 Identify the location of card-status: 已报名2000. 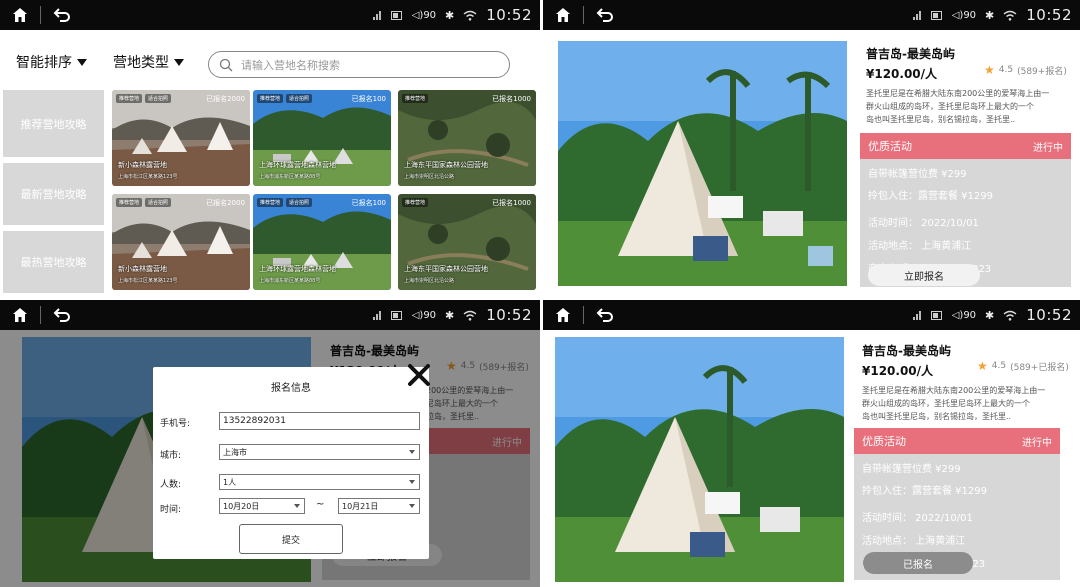
(225, 99).